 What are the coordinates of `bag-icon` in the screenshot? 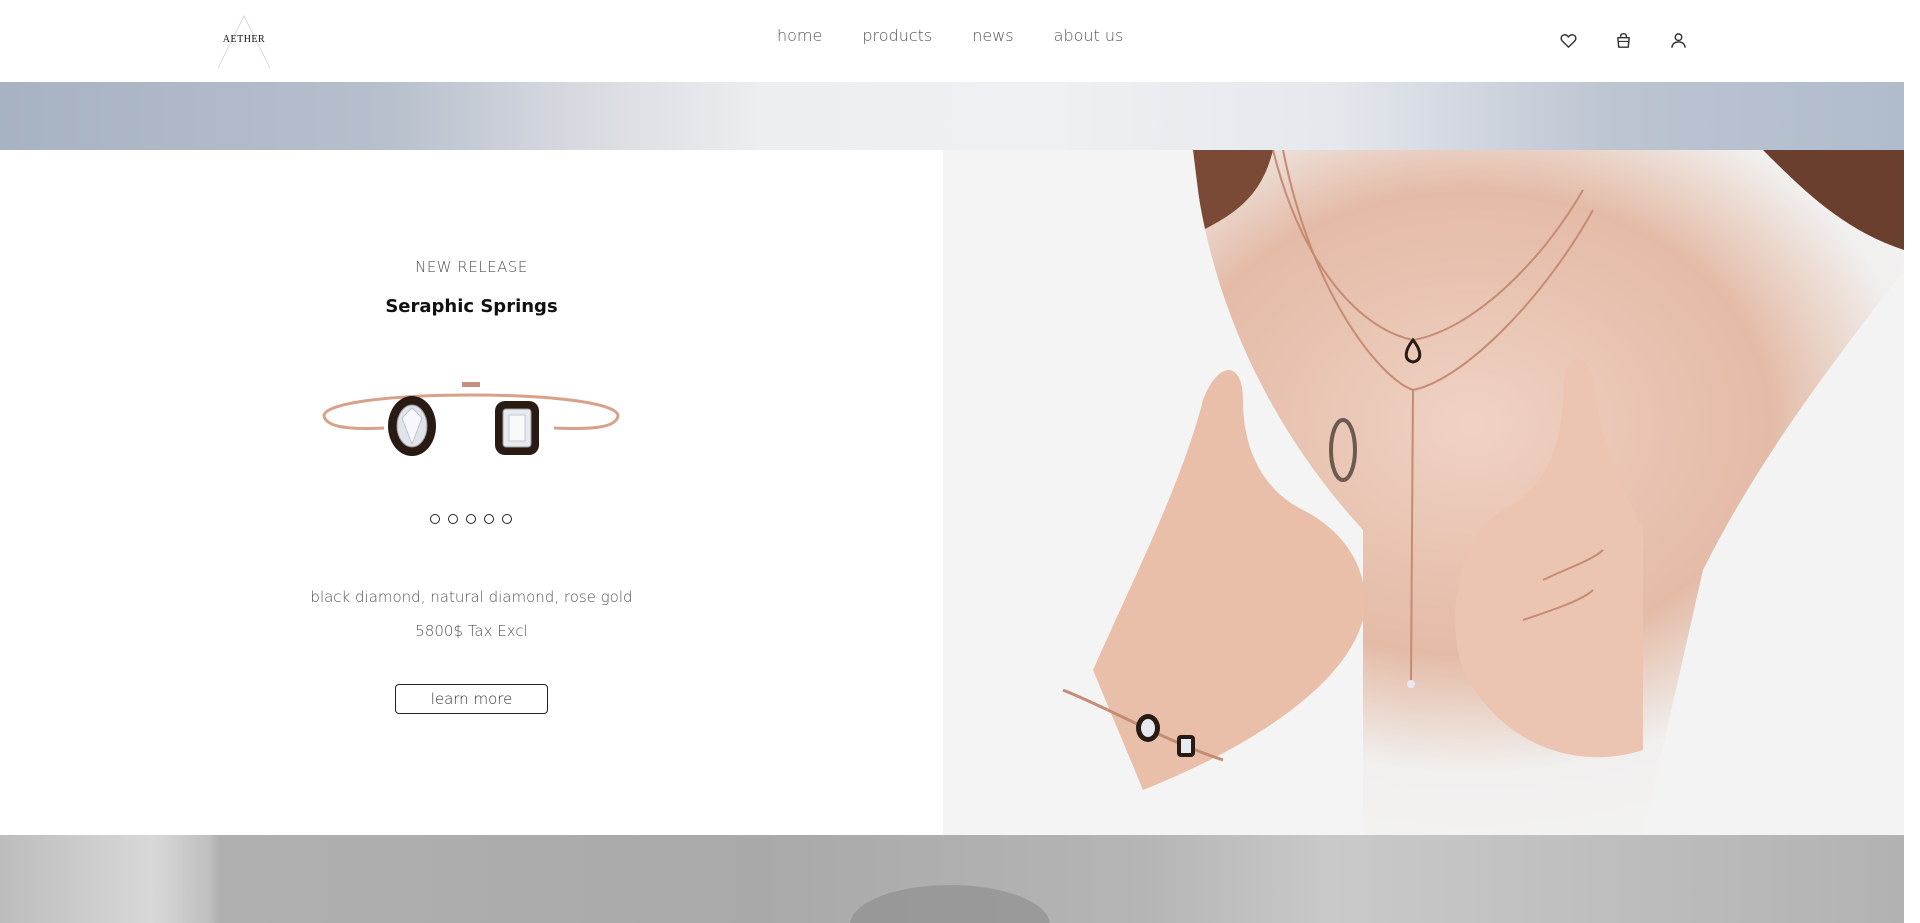 It's located at (1623, 40).